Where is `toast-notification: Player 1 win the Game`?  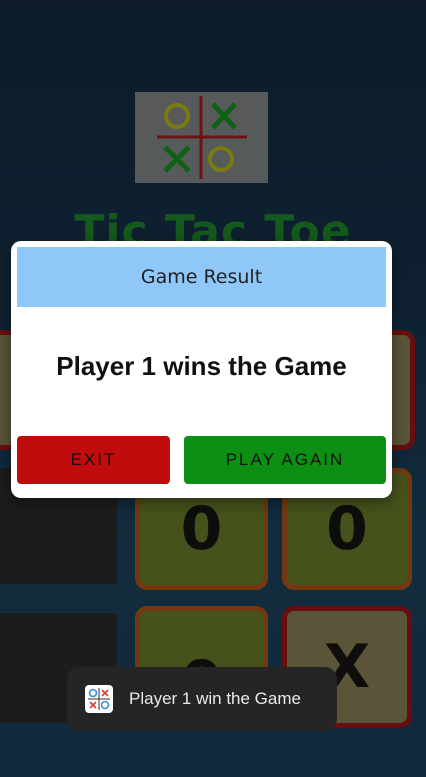
toast-notification: Player 1 win the Game is located at coordinates (202, 699).